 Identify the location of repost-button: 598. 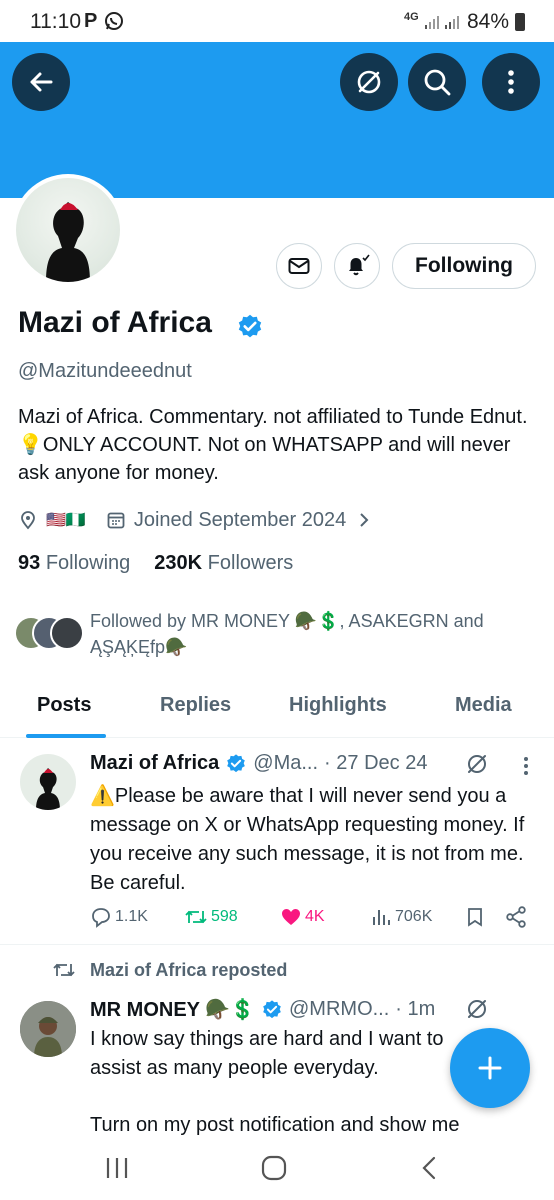
(211, 917).